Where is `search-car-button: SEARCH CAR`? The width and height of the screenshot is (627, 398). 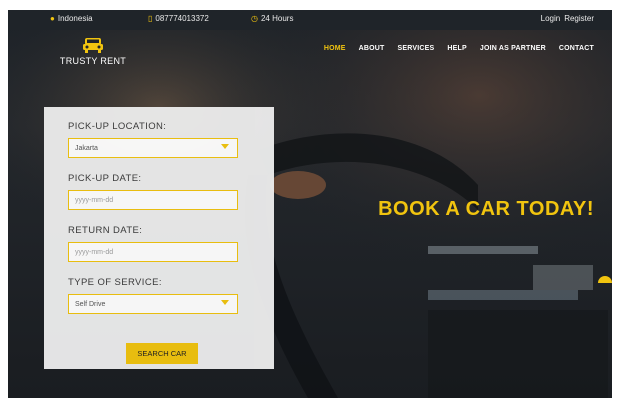 search-car-button: SEARCH CAR is located at coordinates (162, 353).